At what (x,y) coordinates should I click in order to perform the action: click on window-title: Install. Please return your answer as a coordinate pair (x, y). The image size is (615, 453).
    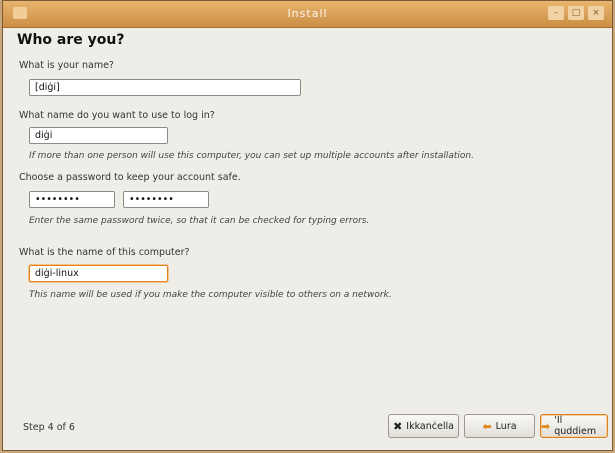
    Looking at the image, I should click on (307, 13).